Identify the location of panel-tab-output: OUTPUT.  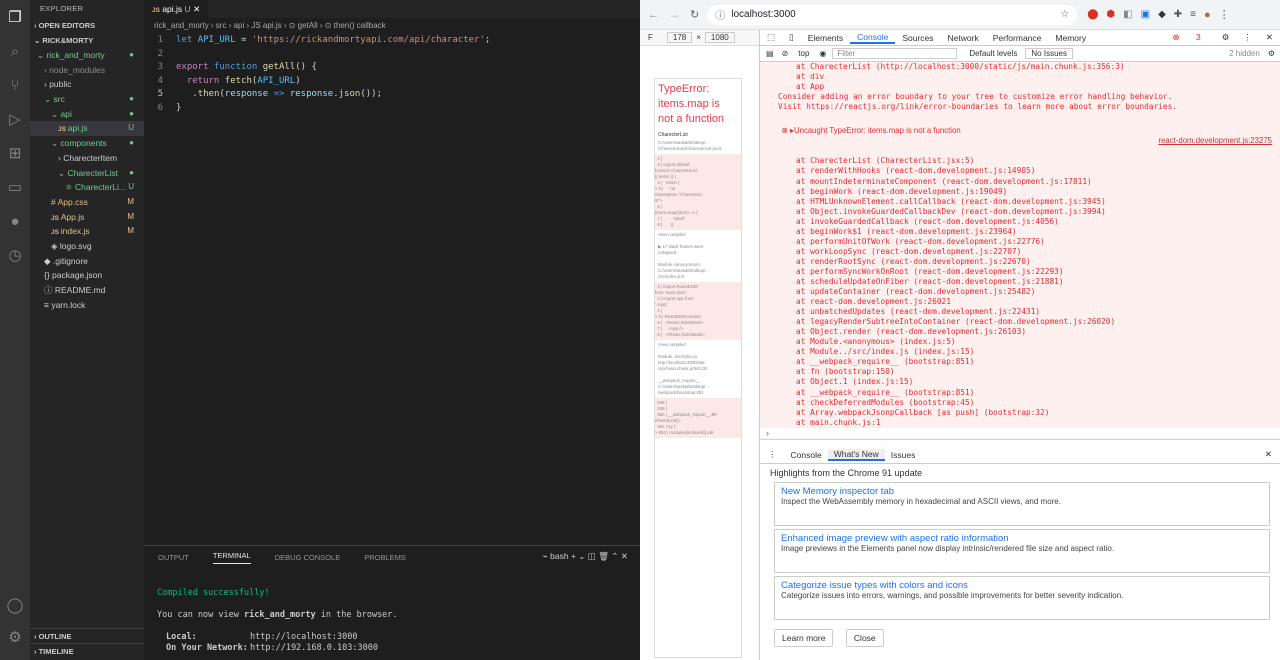
(173, 557).